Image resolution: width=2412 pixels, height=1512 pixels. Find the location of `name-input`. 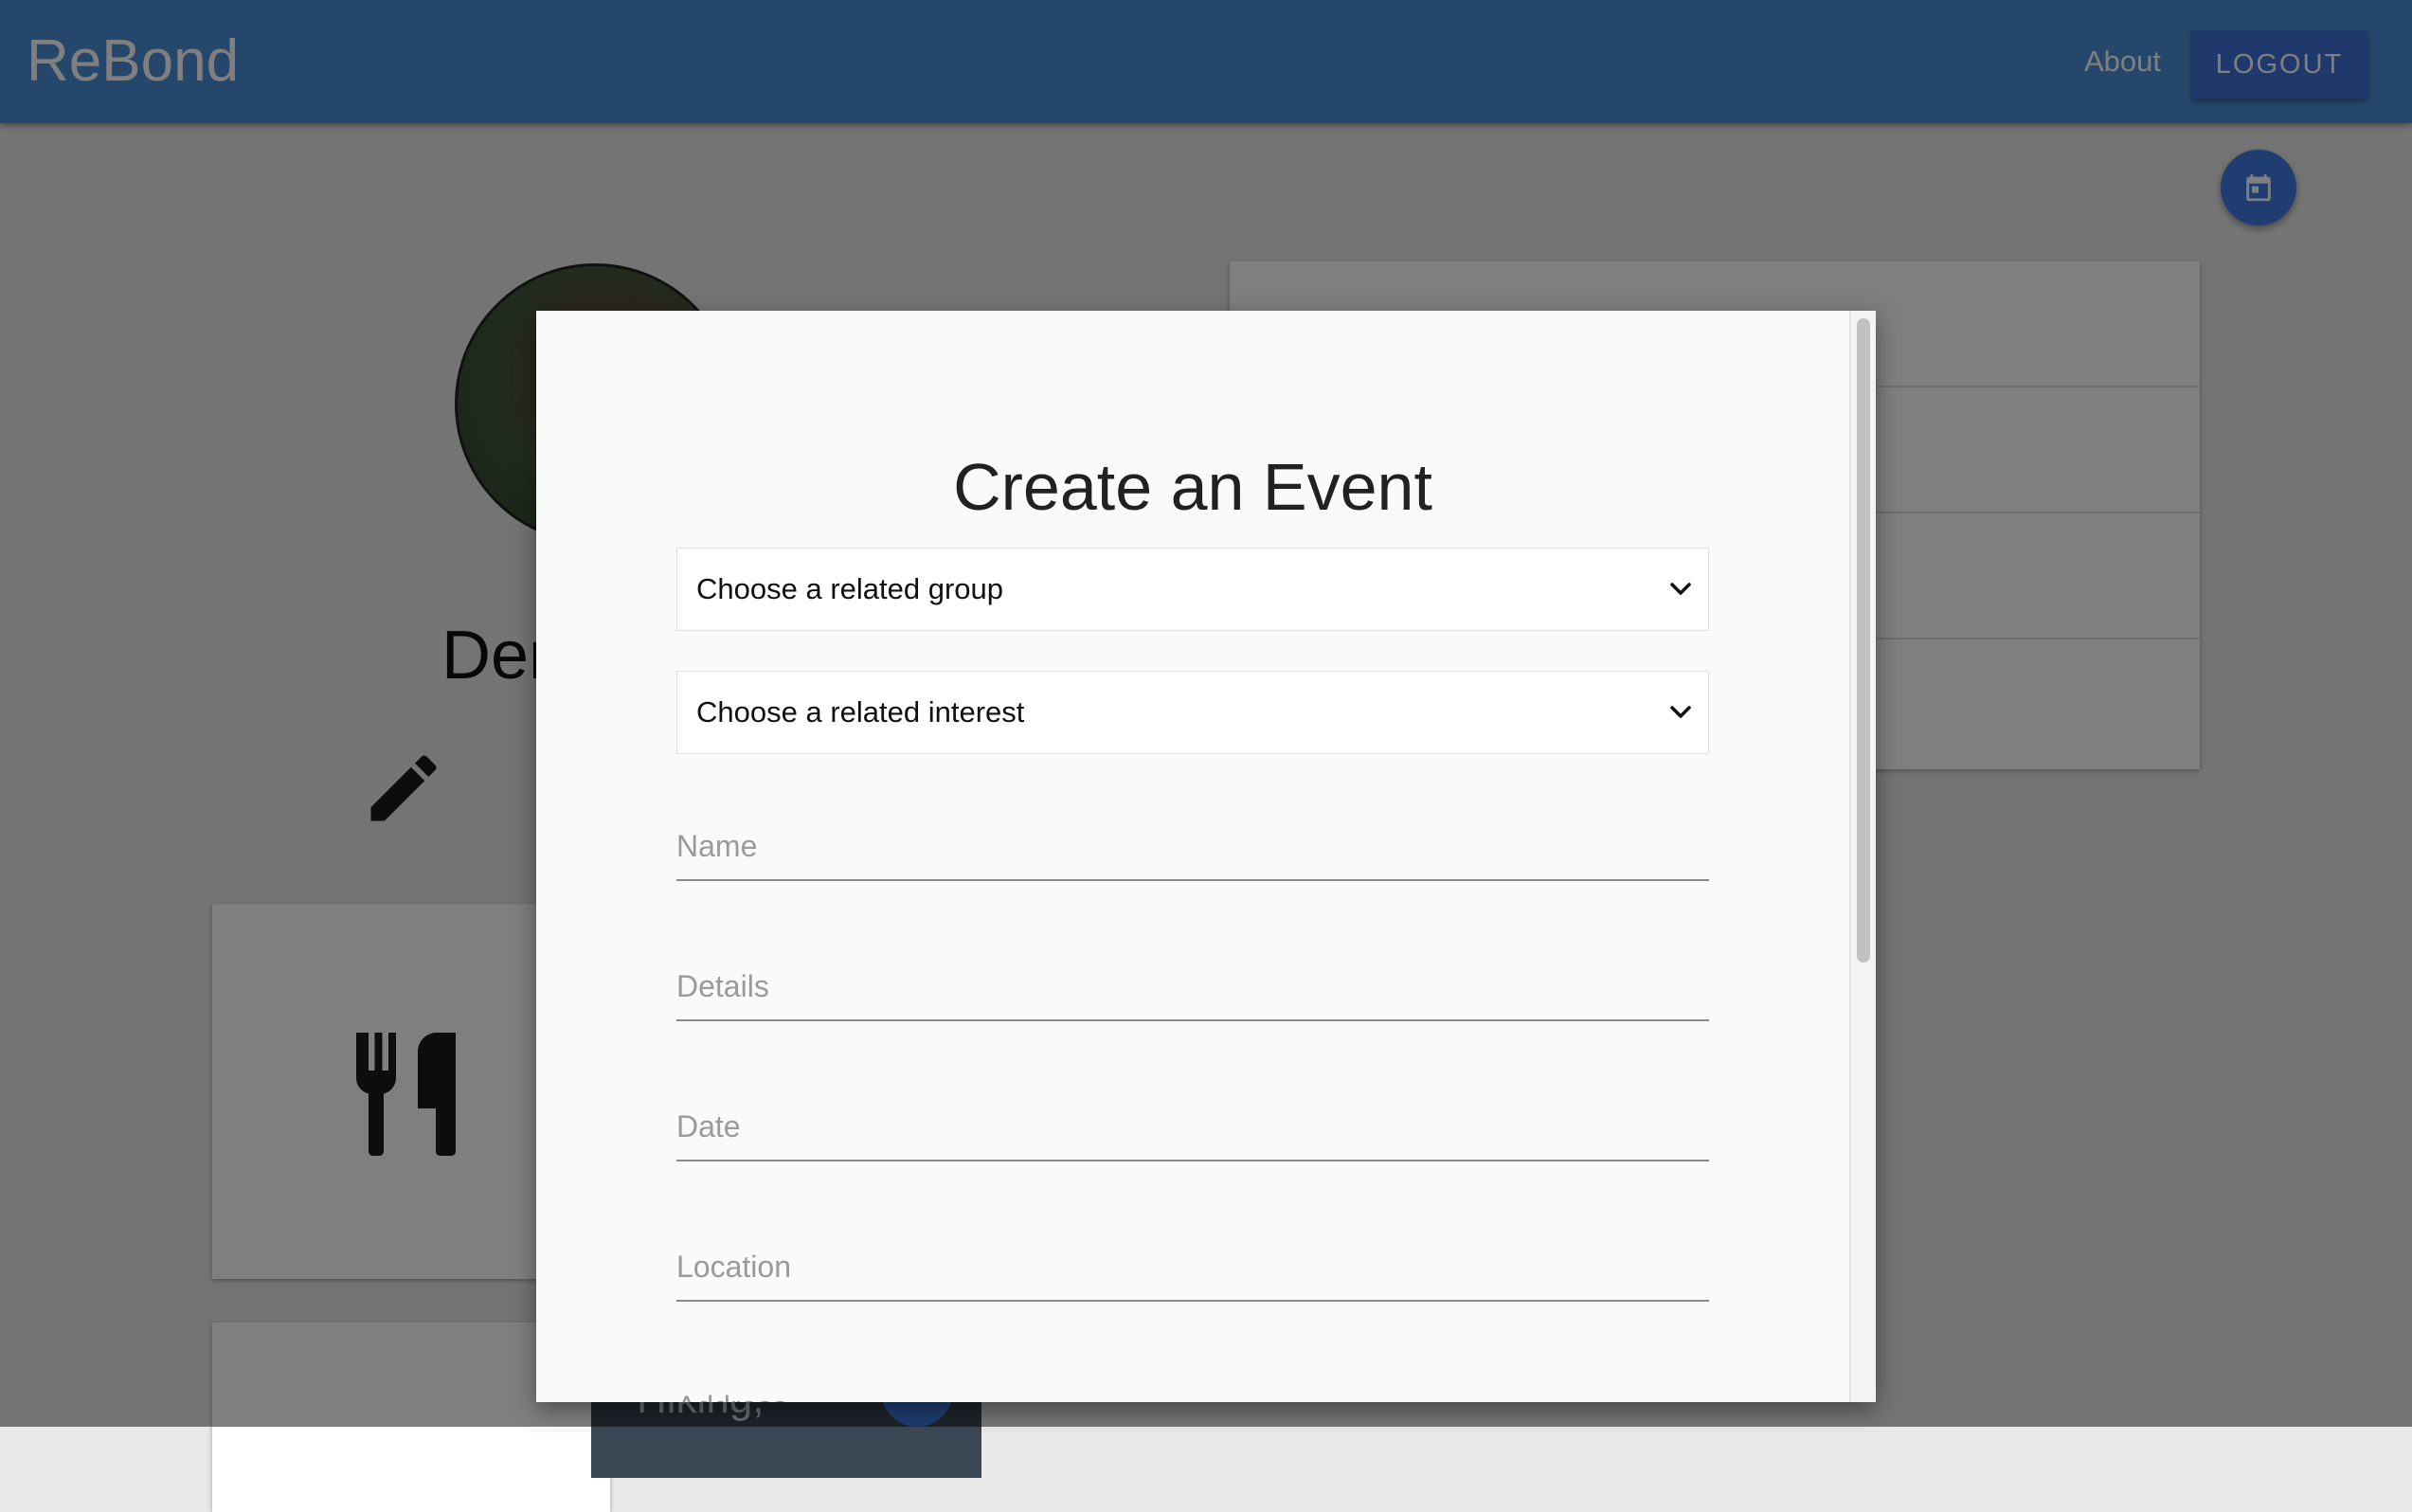

name-input is located at coordinates (1192, 846).